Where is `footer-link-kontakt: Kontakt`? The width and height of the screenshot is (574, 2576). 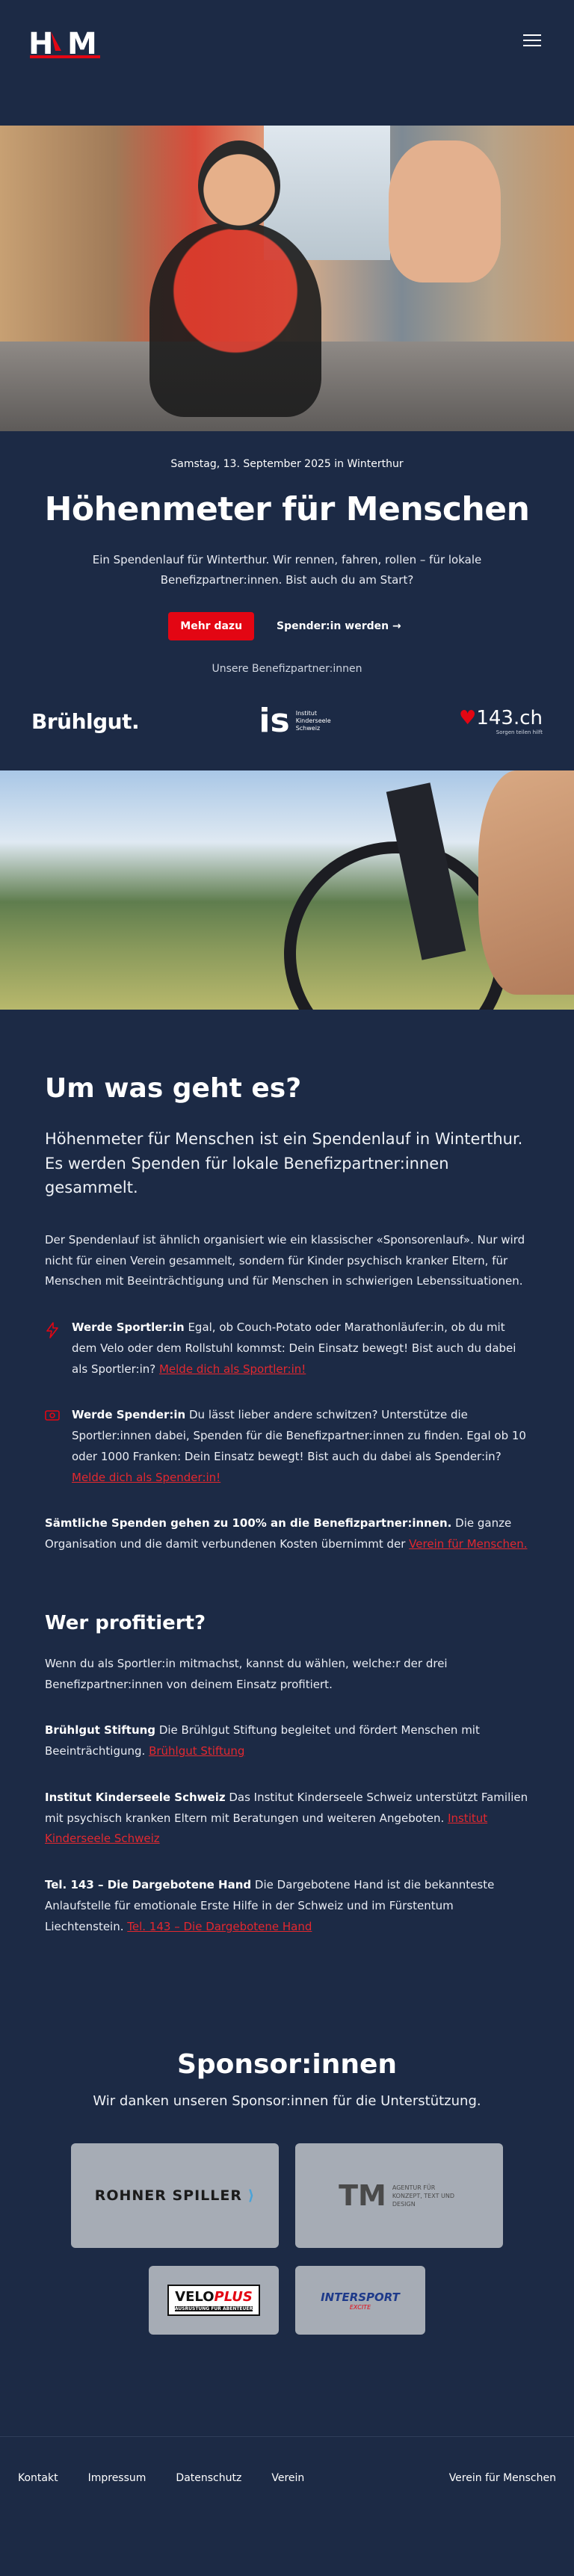
footer-link-kontakt: Kontakt is located at coordinates (38, 2478).